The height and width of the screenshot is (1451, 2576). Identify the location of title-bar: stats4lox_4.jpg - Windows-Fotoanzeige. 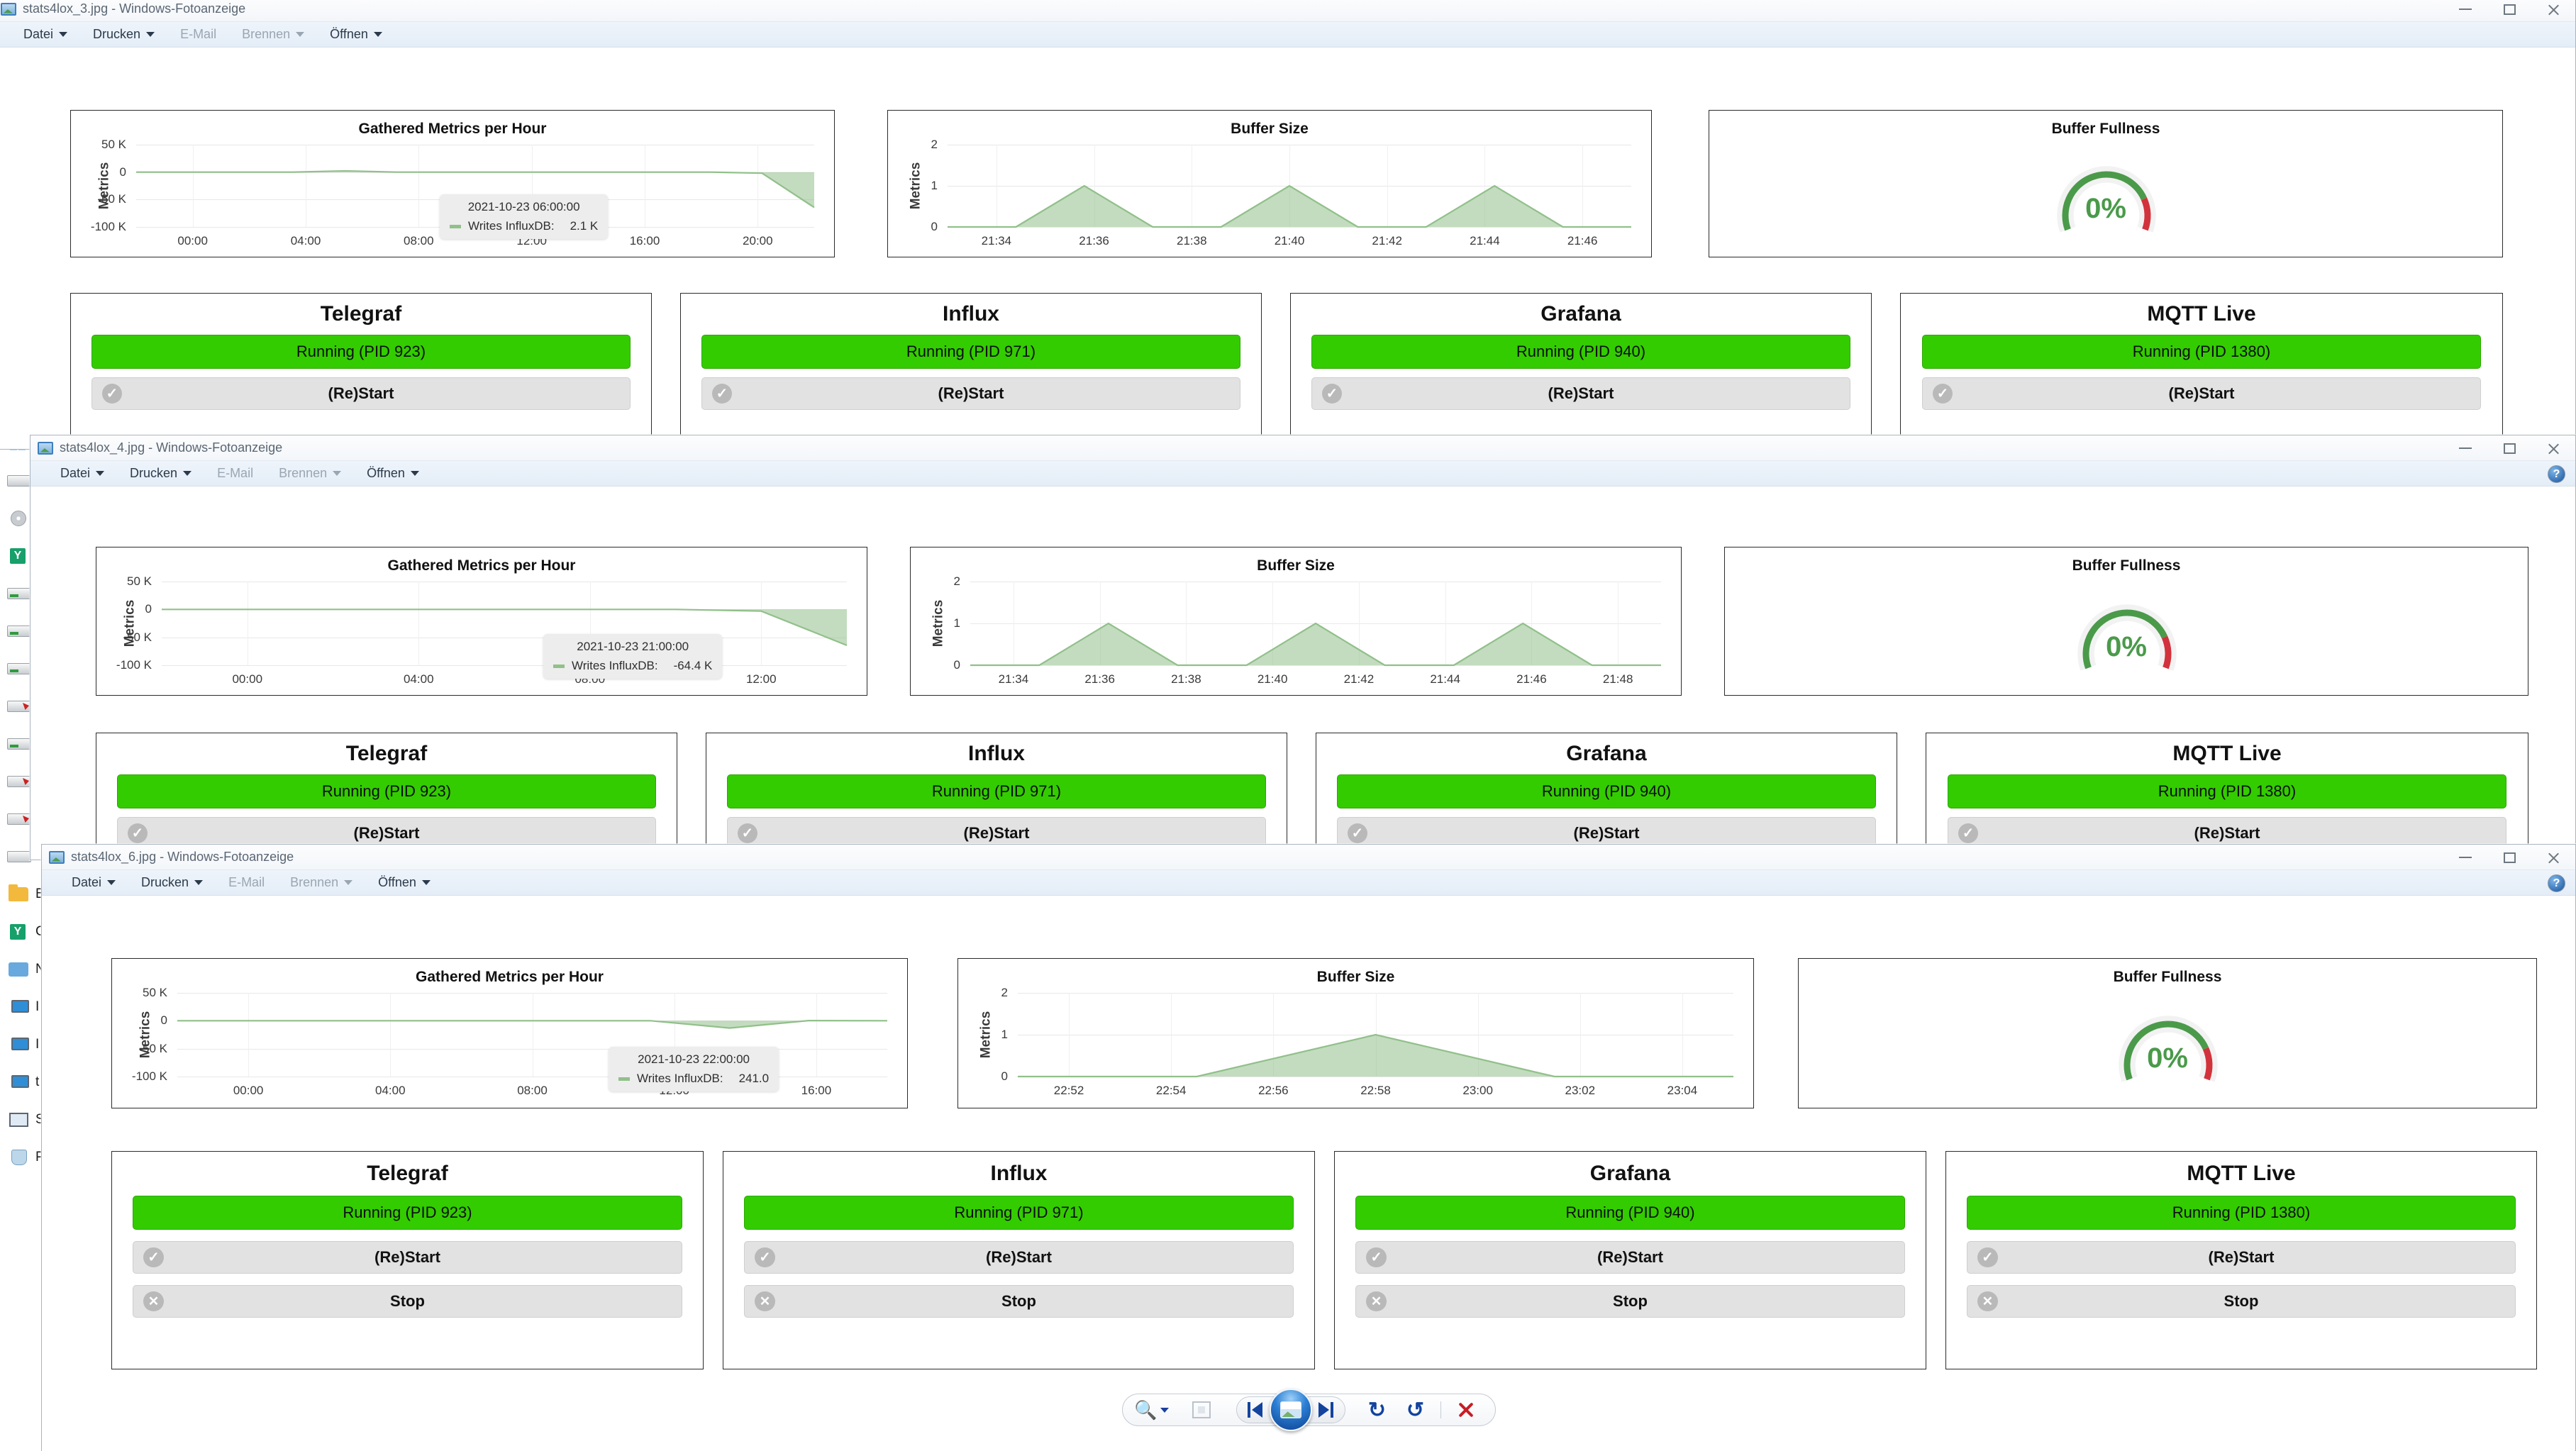
(1302, 448).